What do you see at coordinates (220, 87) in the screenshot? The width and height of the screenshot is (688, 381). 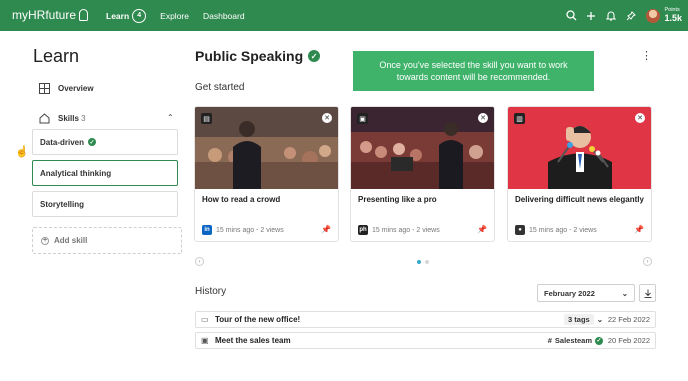 I see `get-started-heading: Get started` at bounding box center [220, 87].